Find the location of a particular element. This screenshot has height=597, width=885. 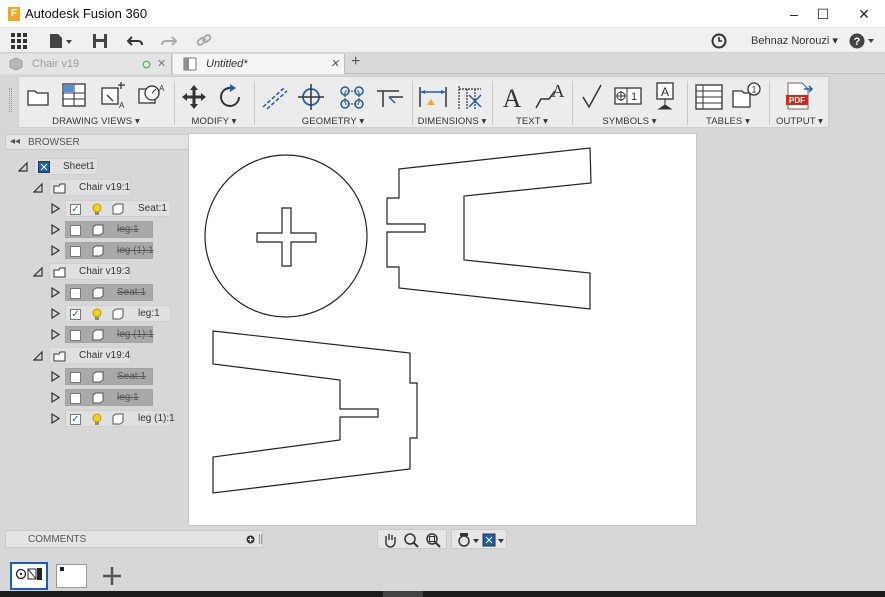

tree-row-view: Chair v19:1 is located at coordinates (88, 187).